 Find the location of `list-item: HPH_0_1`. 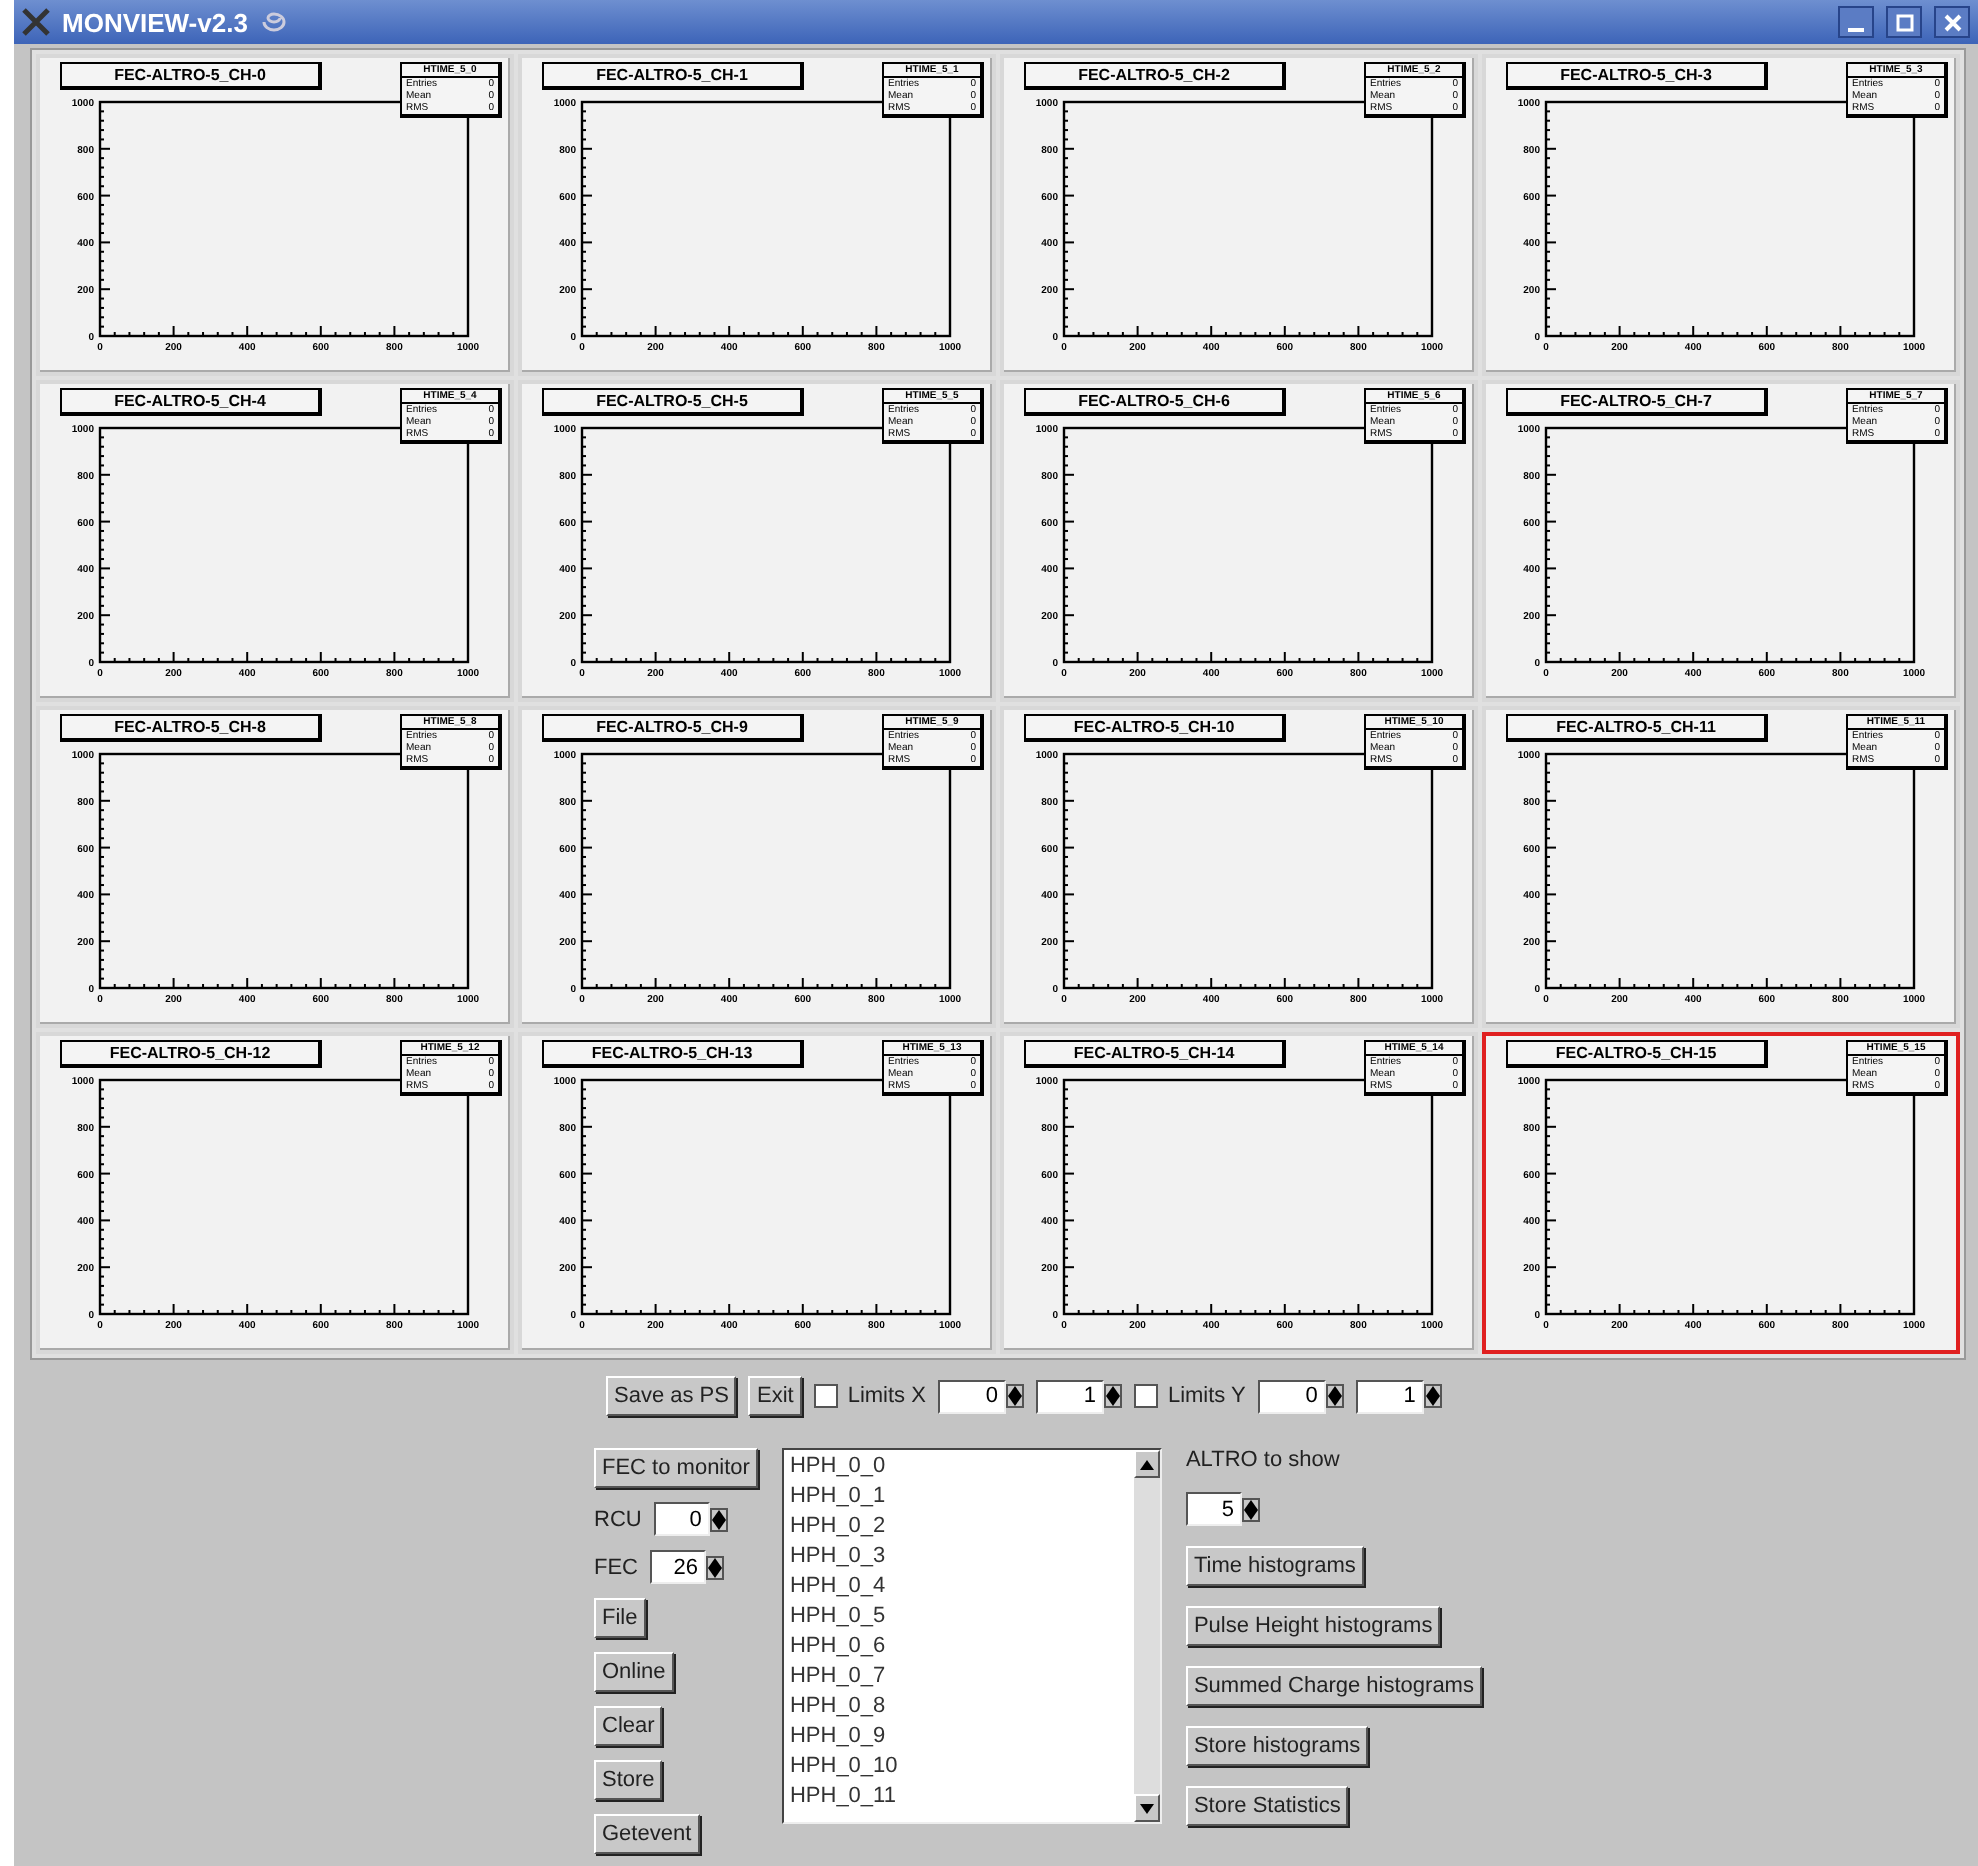

list-item: HPH_0_1 is located at coordinates (958, 1497).